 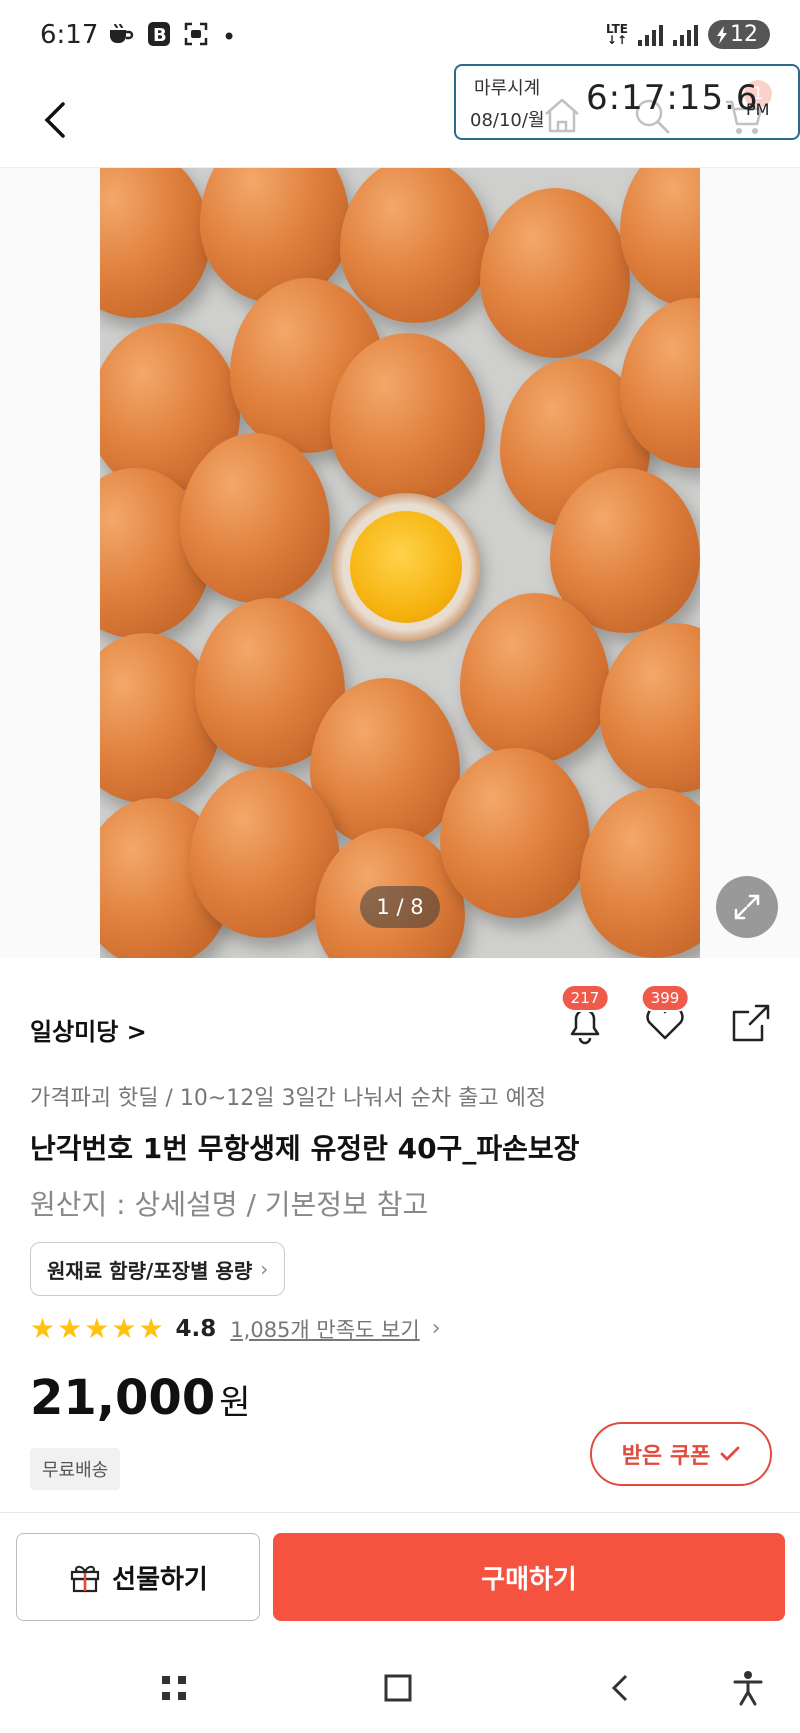 I want to click on price-amount: 21,000, so click(x=123, y=1398).